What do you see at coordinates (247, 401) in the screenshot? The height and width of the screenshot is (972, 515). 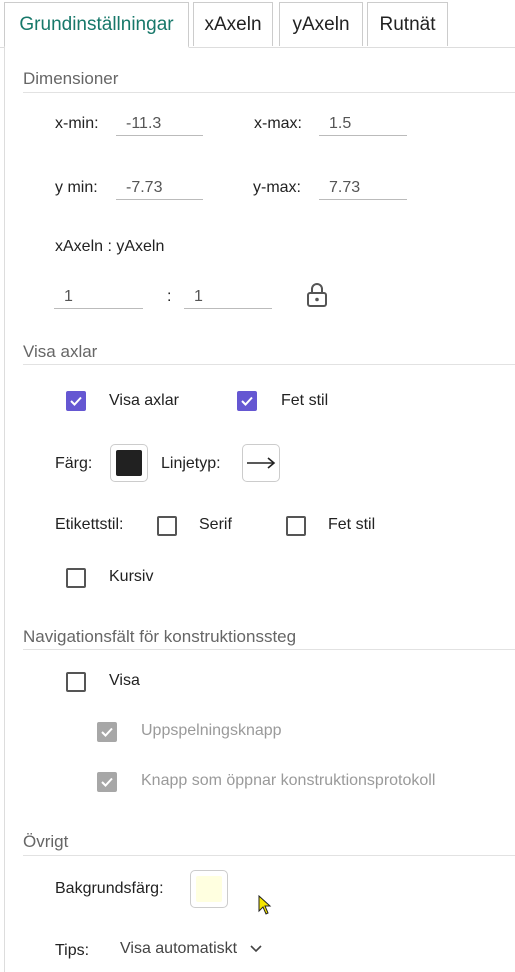 I see `axes-bold-checkbox` at bounding box center [247, 401].